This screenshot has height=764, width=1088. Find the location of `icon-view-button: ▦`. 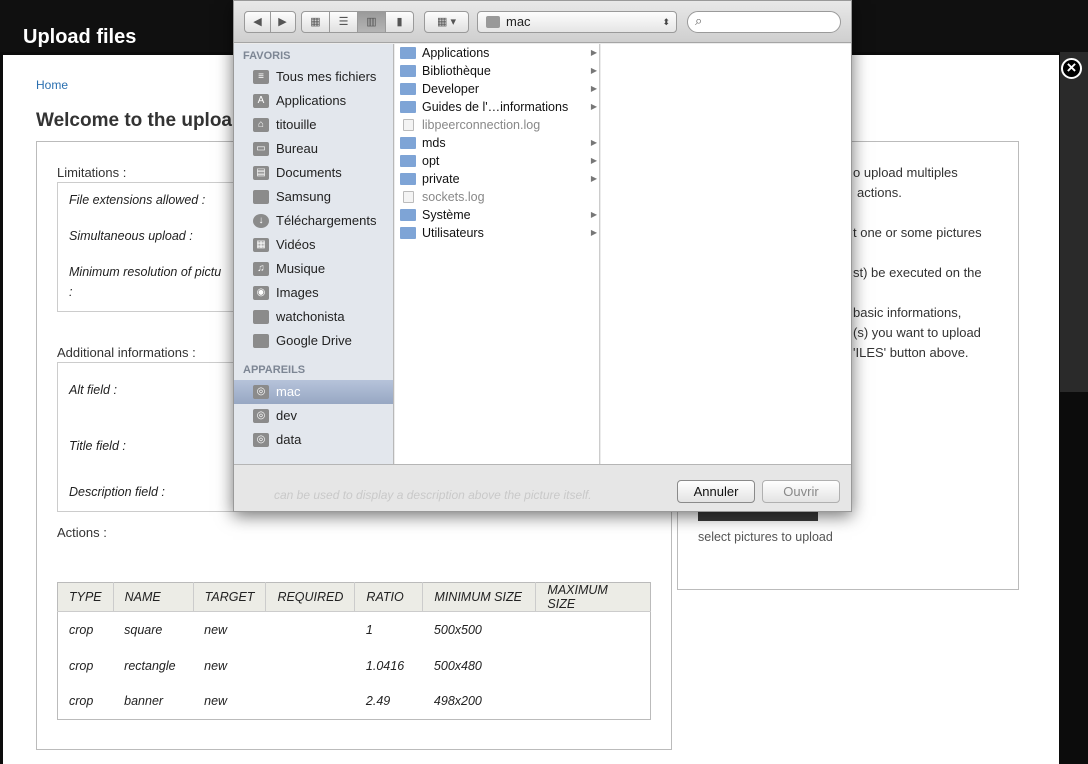

icon-view-button: ▦ is located at coordinates (316, 22).